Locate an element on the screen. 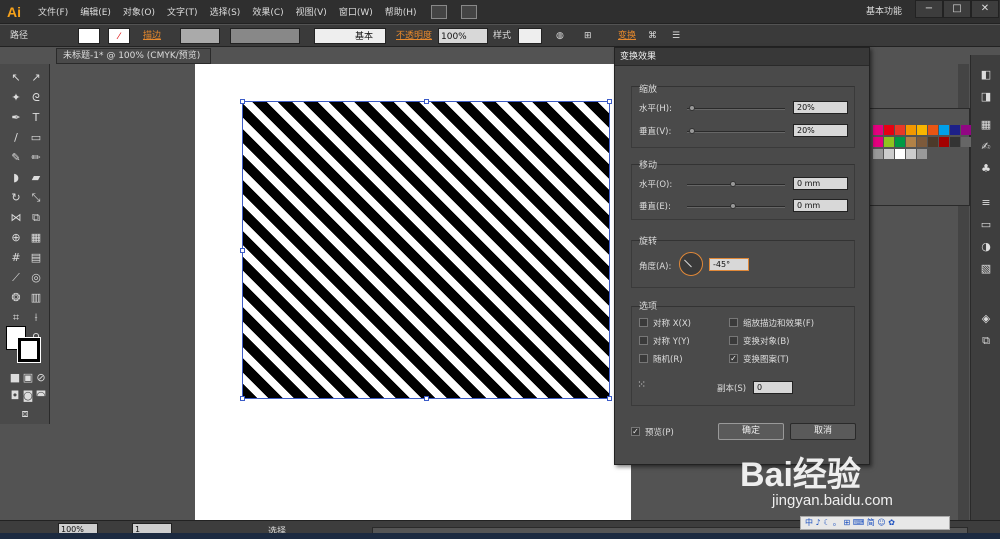 The height and width of the screenshot is (539, 1000). artboards-panel-icon: ⧉ is located at coordinates (986, 341).